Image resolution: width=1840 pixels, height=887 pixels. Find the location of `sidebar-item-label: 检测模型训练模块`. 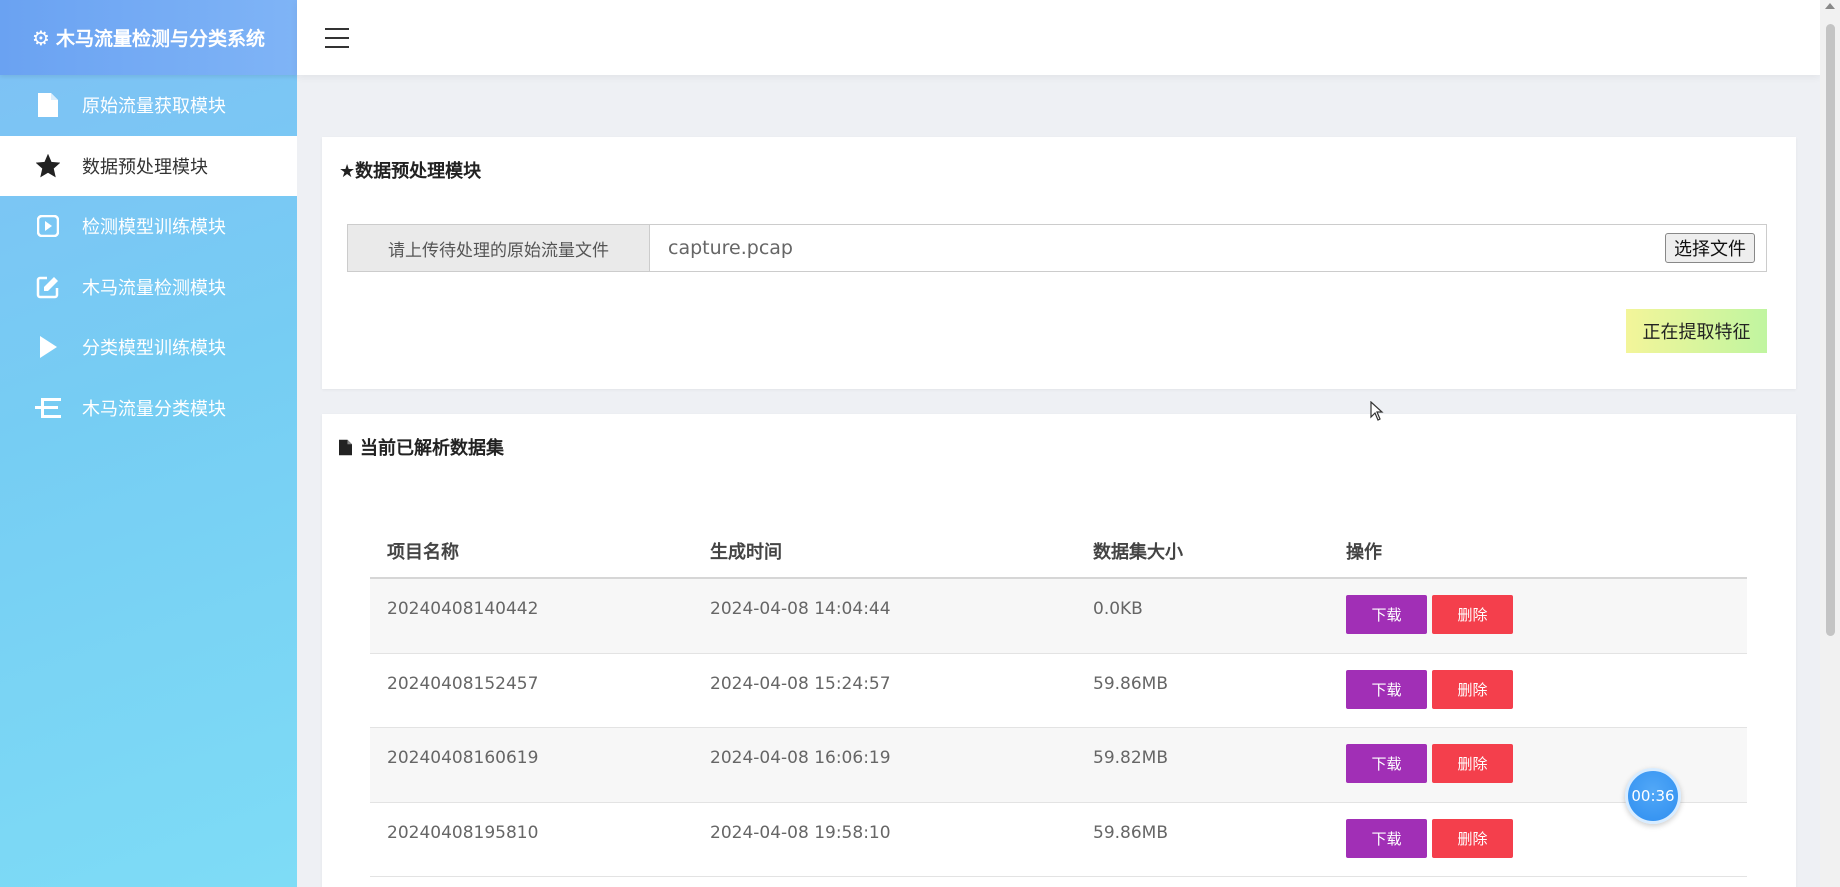

sidebar-item-label: 检测模型训练模块 is located at coordinates (154, 228).